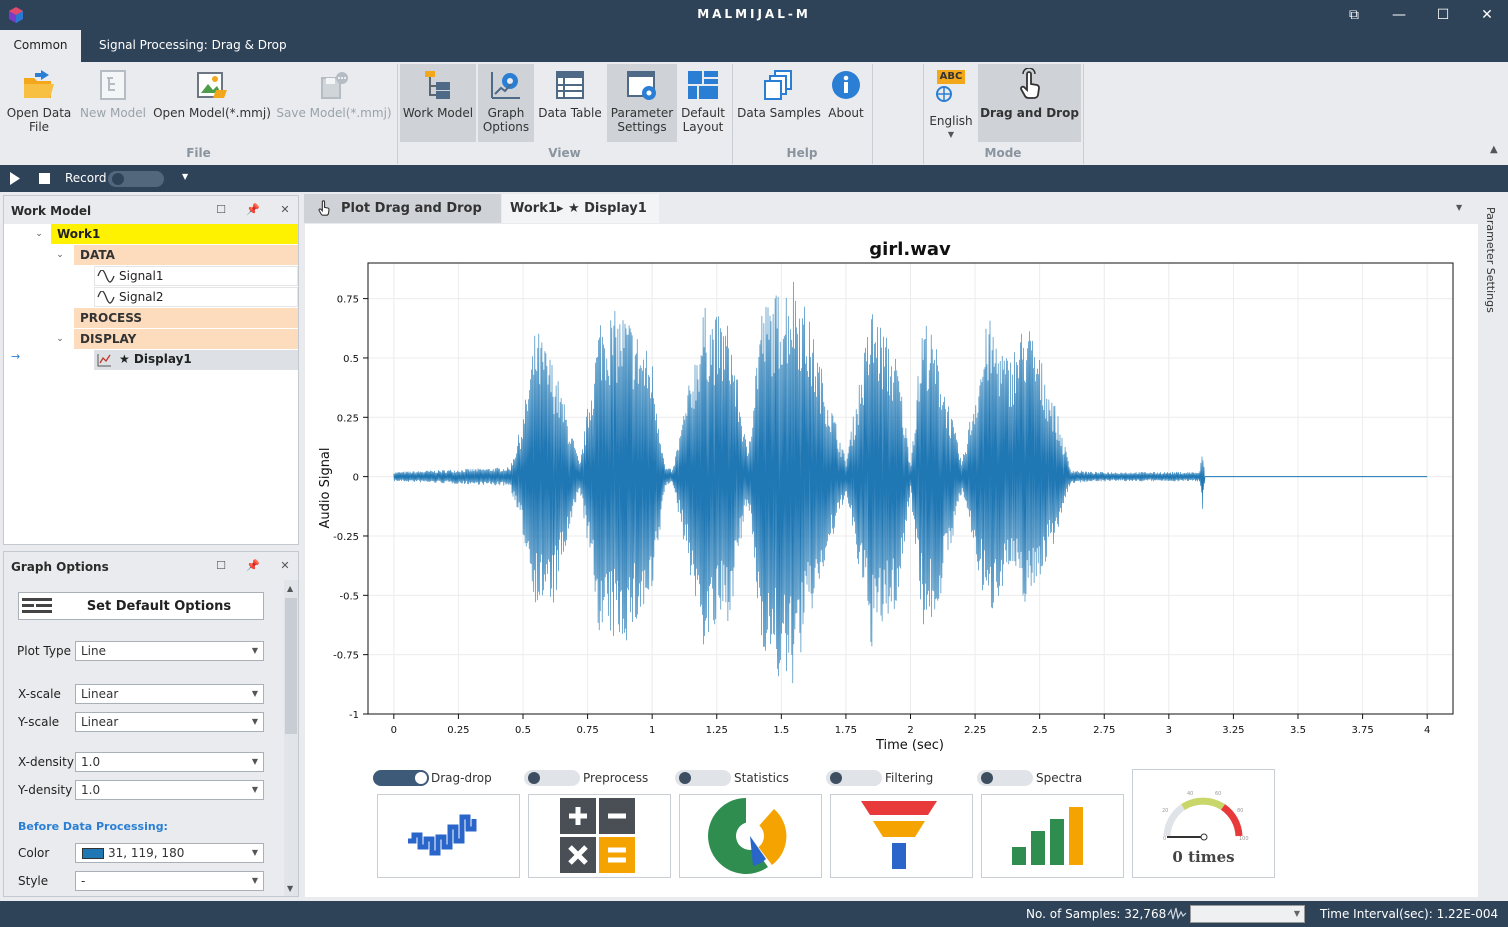  I want to click on parameter-settings-button: Parameter Settings, so click(642, 103).